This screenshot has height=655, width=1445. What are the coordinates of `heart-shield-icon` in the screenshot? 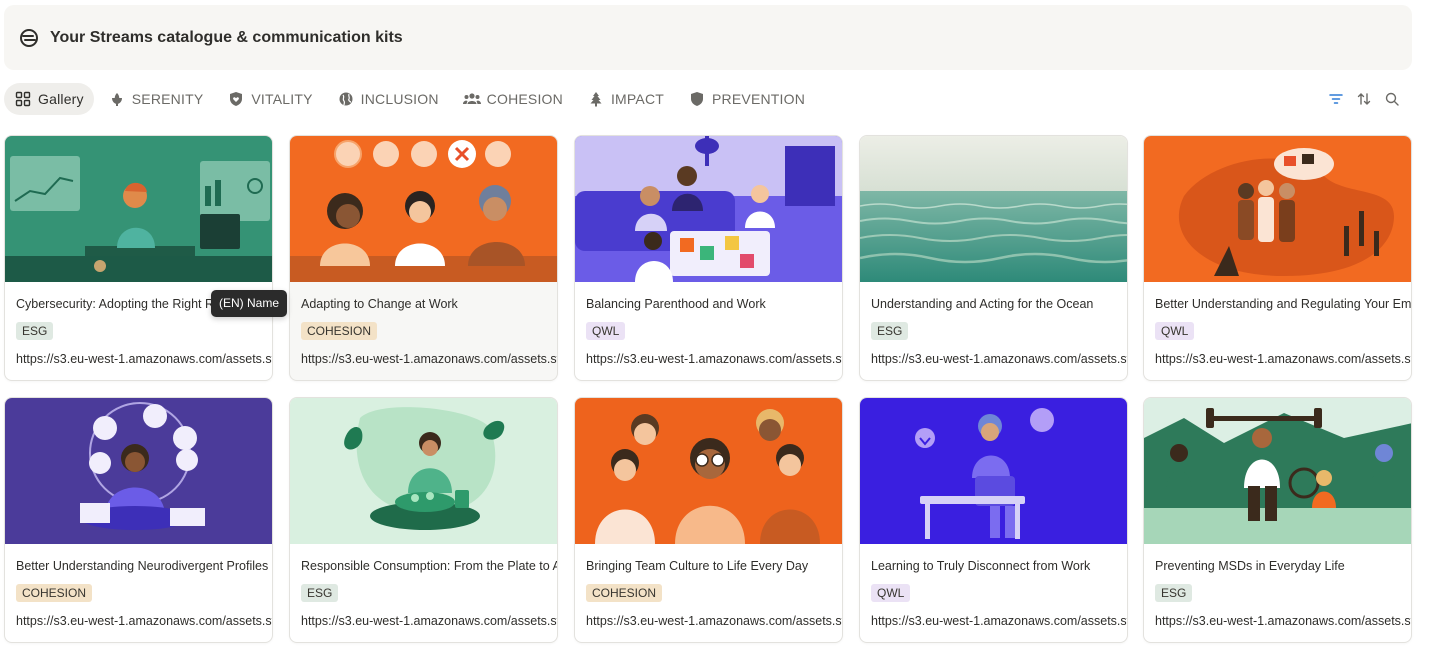 It's located at (236, 99).